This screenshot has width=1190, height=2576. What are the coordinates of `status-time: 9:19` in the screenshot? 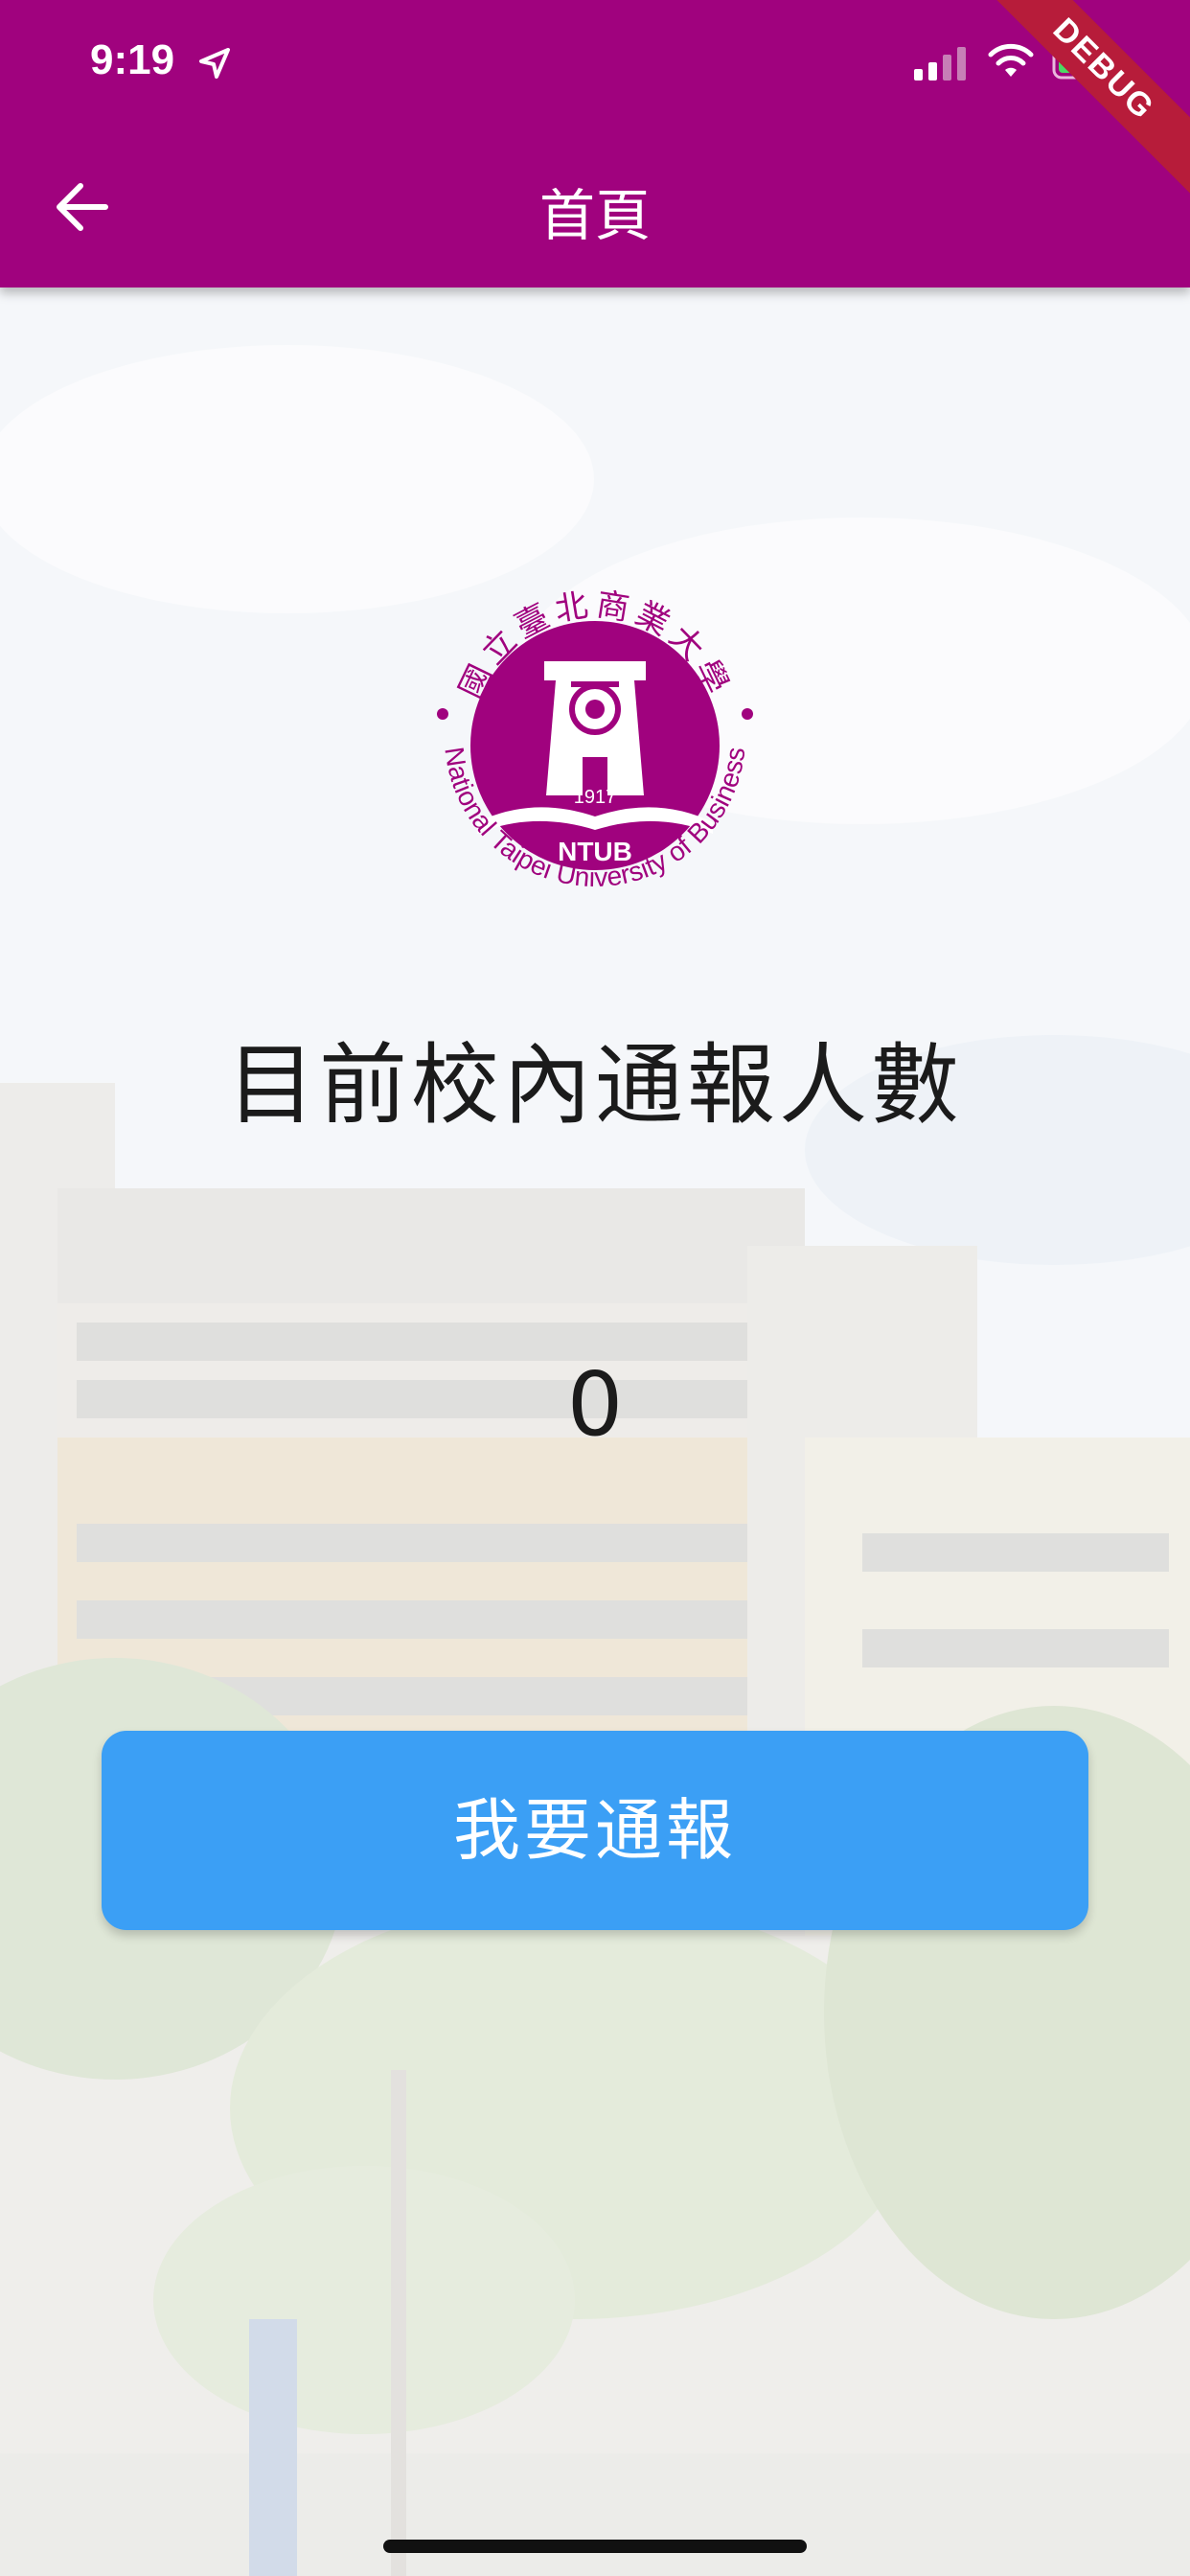 It's located at (132, 59).